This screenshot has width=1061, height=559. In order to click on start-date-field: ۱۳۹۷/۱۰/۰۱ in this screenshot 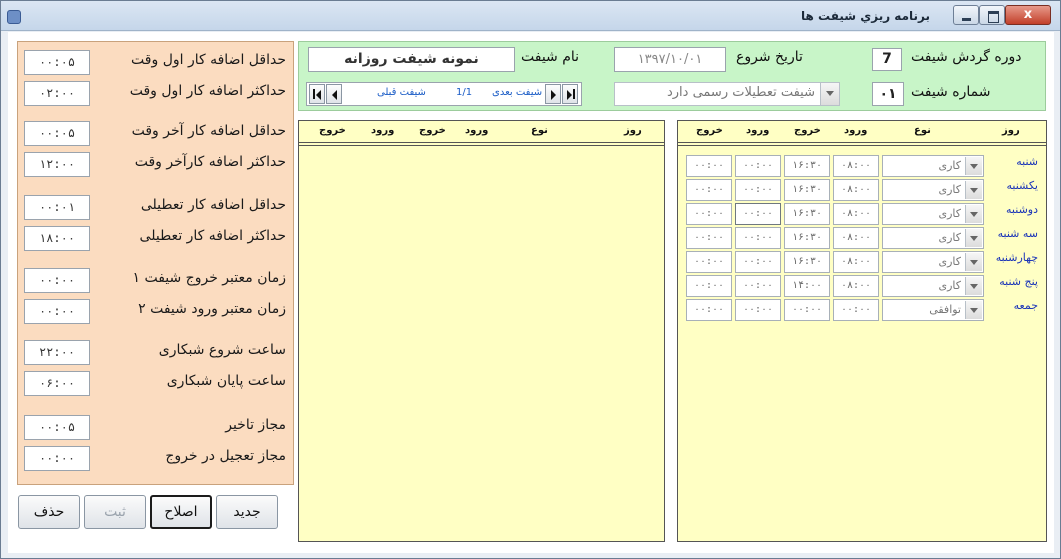, I will do `click(670, 59)`.